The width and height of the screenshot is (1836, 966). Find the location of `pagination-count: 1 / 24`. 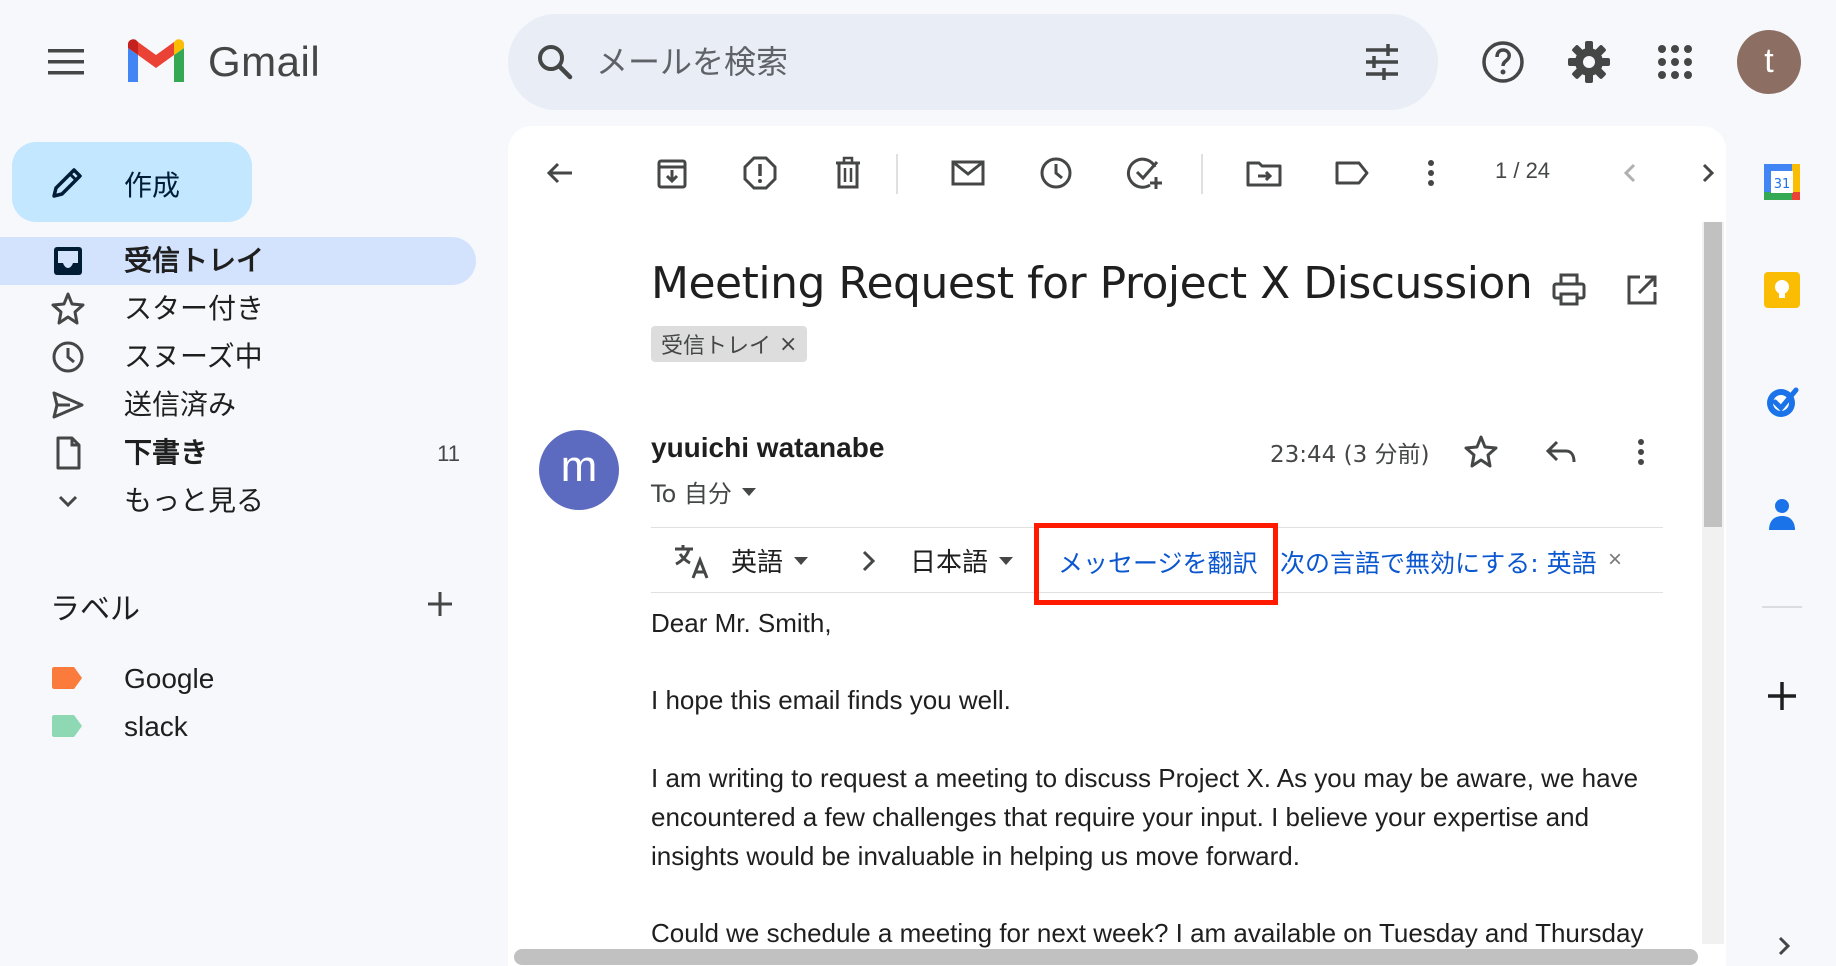

pagination-count: 1 / 24 is located at coordinates (1523, 170).